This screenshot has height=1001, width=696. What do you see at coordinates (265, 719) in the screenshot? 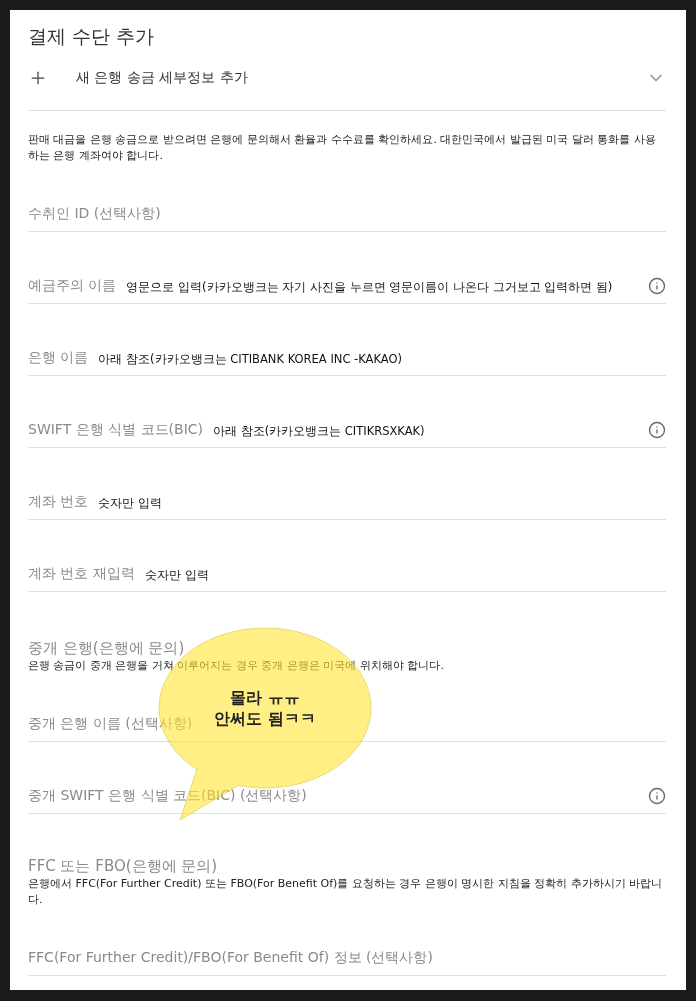
I see `callout-text: 안써도 됨ㅋㅋ` at bounding box center [265, 719].